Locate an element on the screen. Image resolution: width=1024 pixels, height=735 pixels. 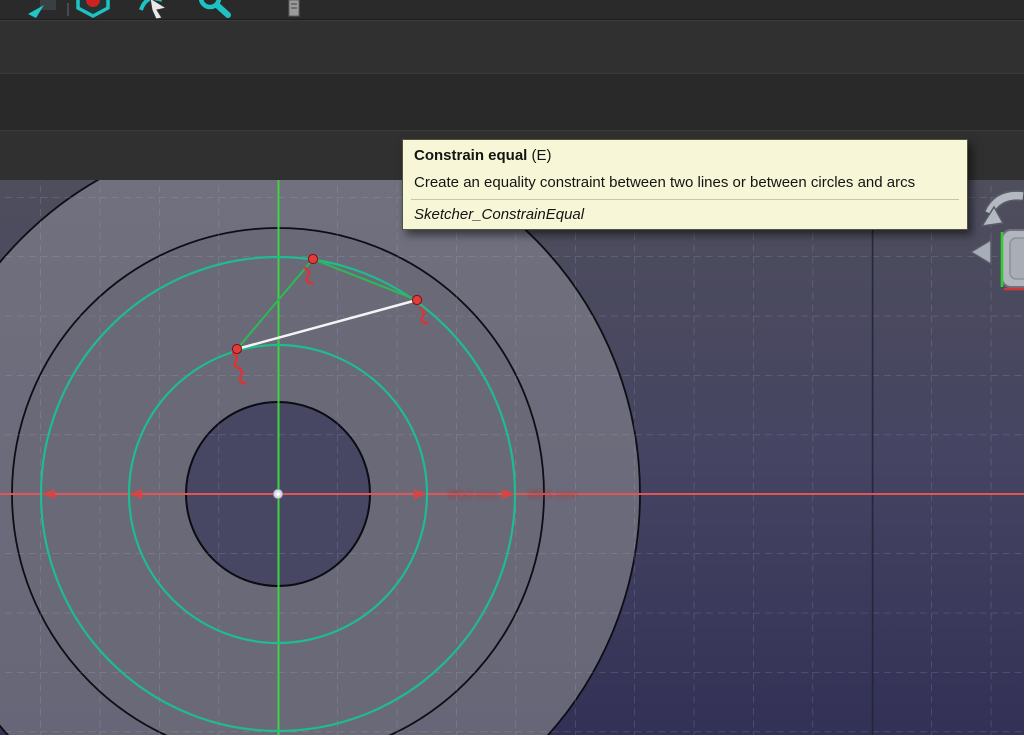
diameter-dimension-label: Ø50 mm is located at coordinates (473, 494).